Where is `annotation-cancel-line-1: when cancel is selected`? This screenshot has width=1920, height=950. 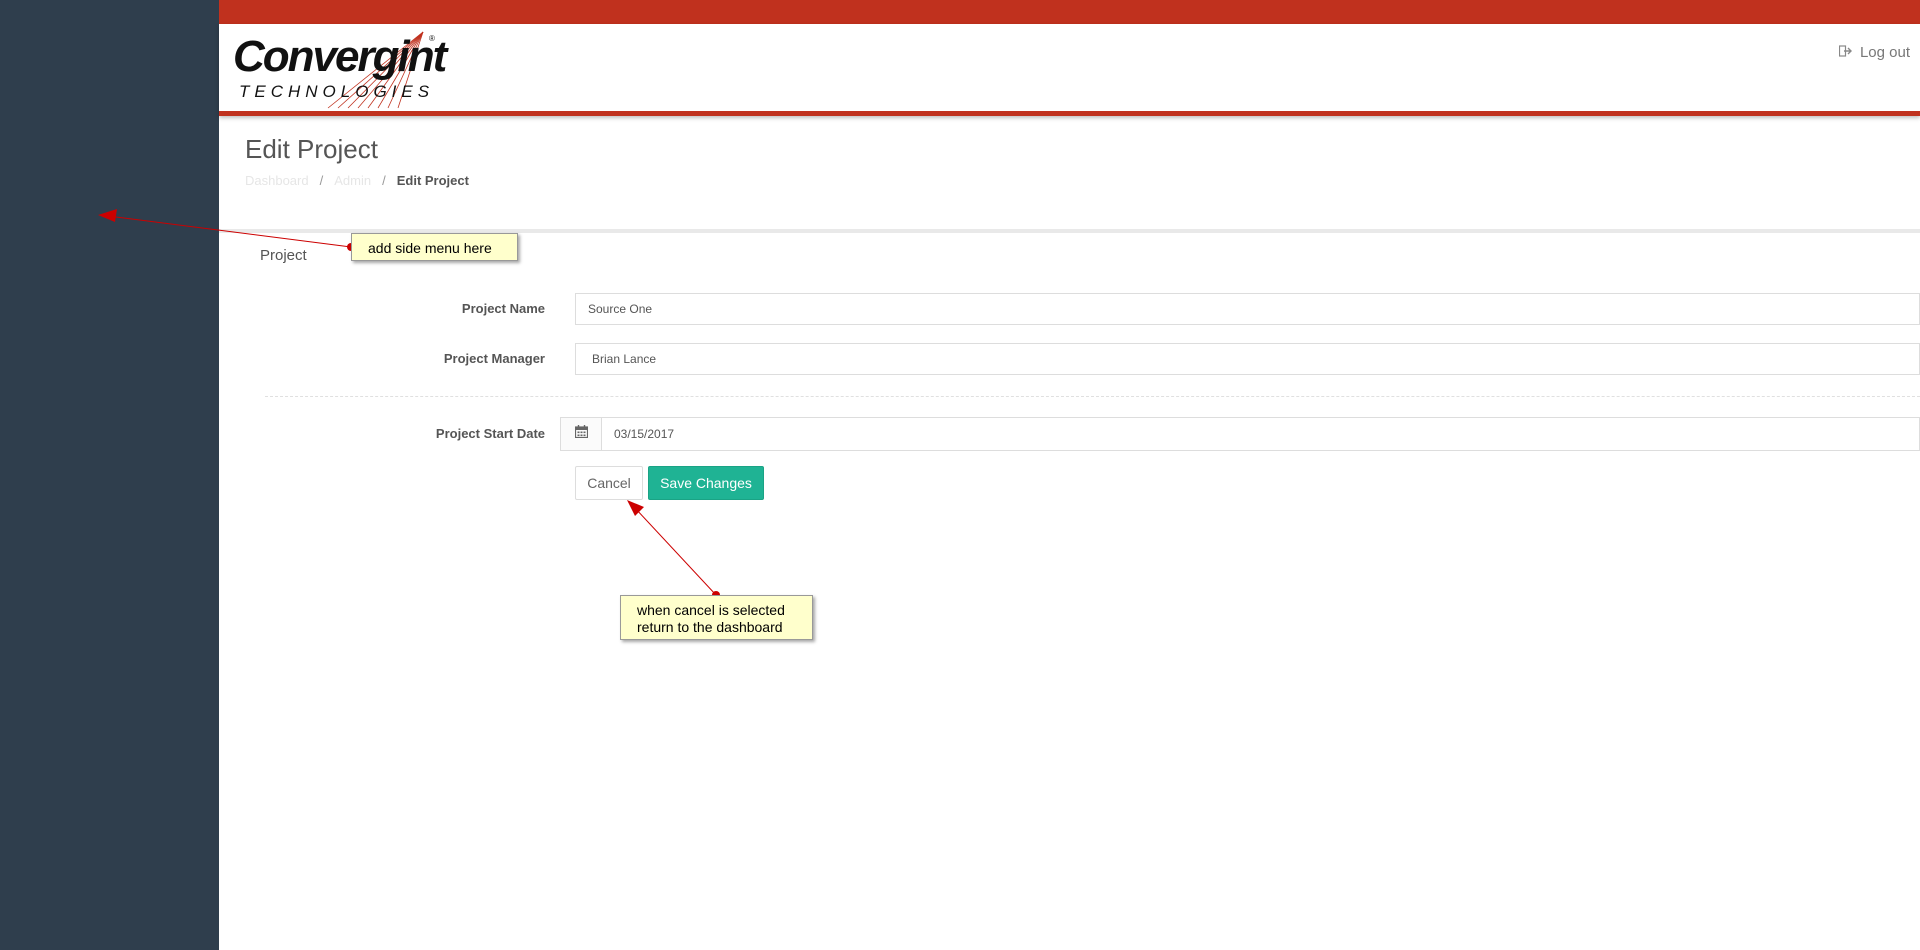
annotation-cancel-line-1: when cancel is selected is located at coordinates (711, 610).